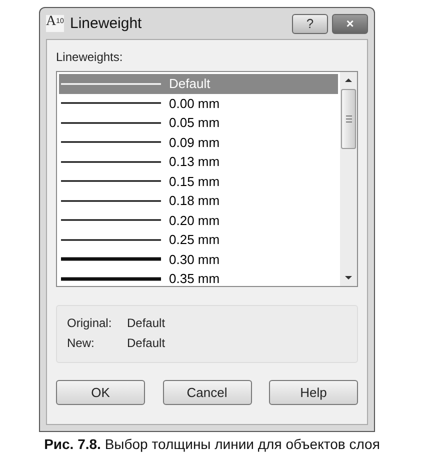 The height and width of the screenshot is (474, 424). What do you see at coordinates (350, 24) in the screenshot?
I see `close-button: ×` at bounding box center [350, 24].